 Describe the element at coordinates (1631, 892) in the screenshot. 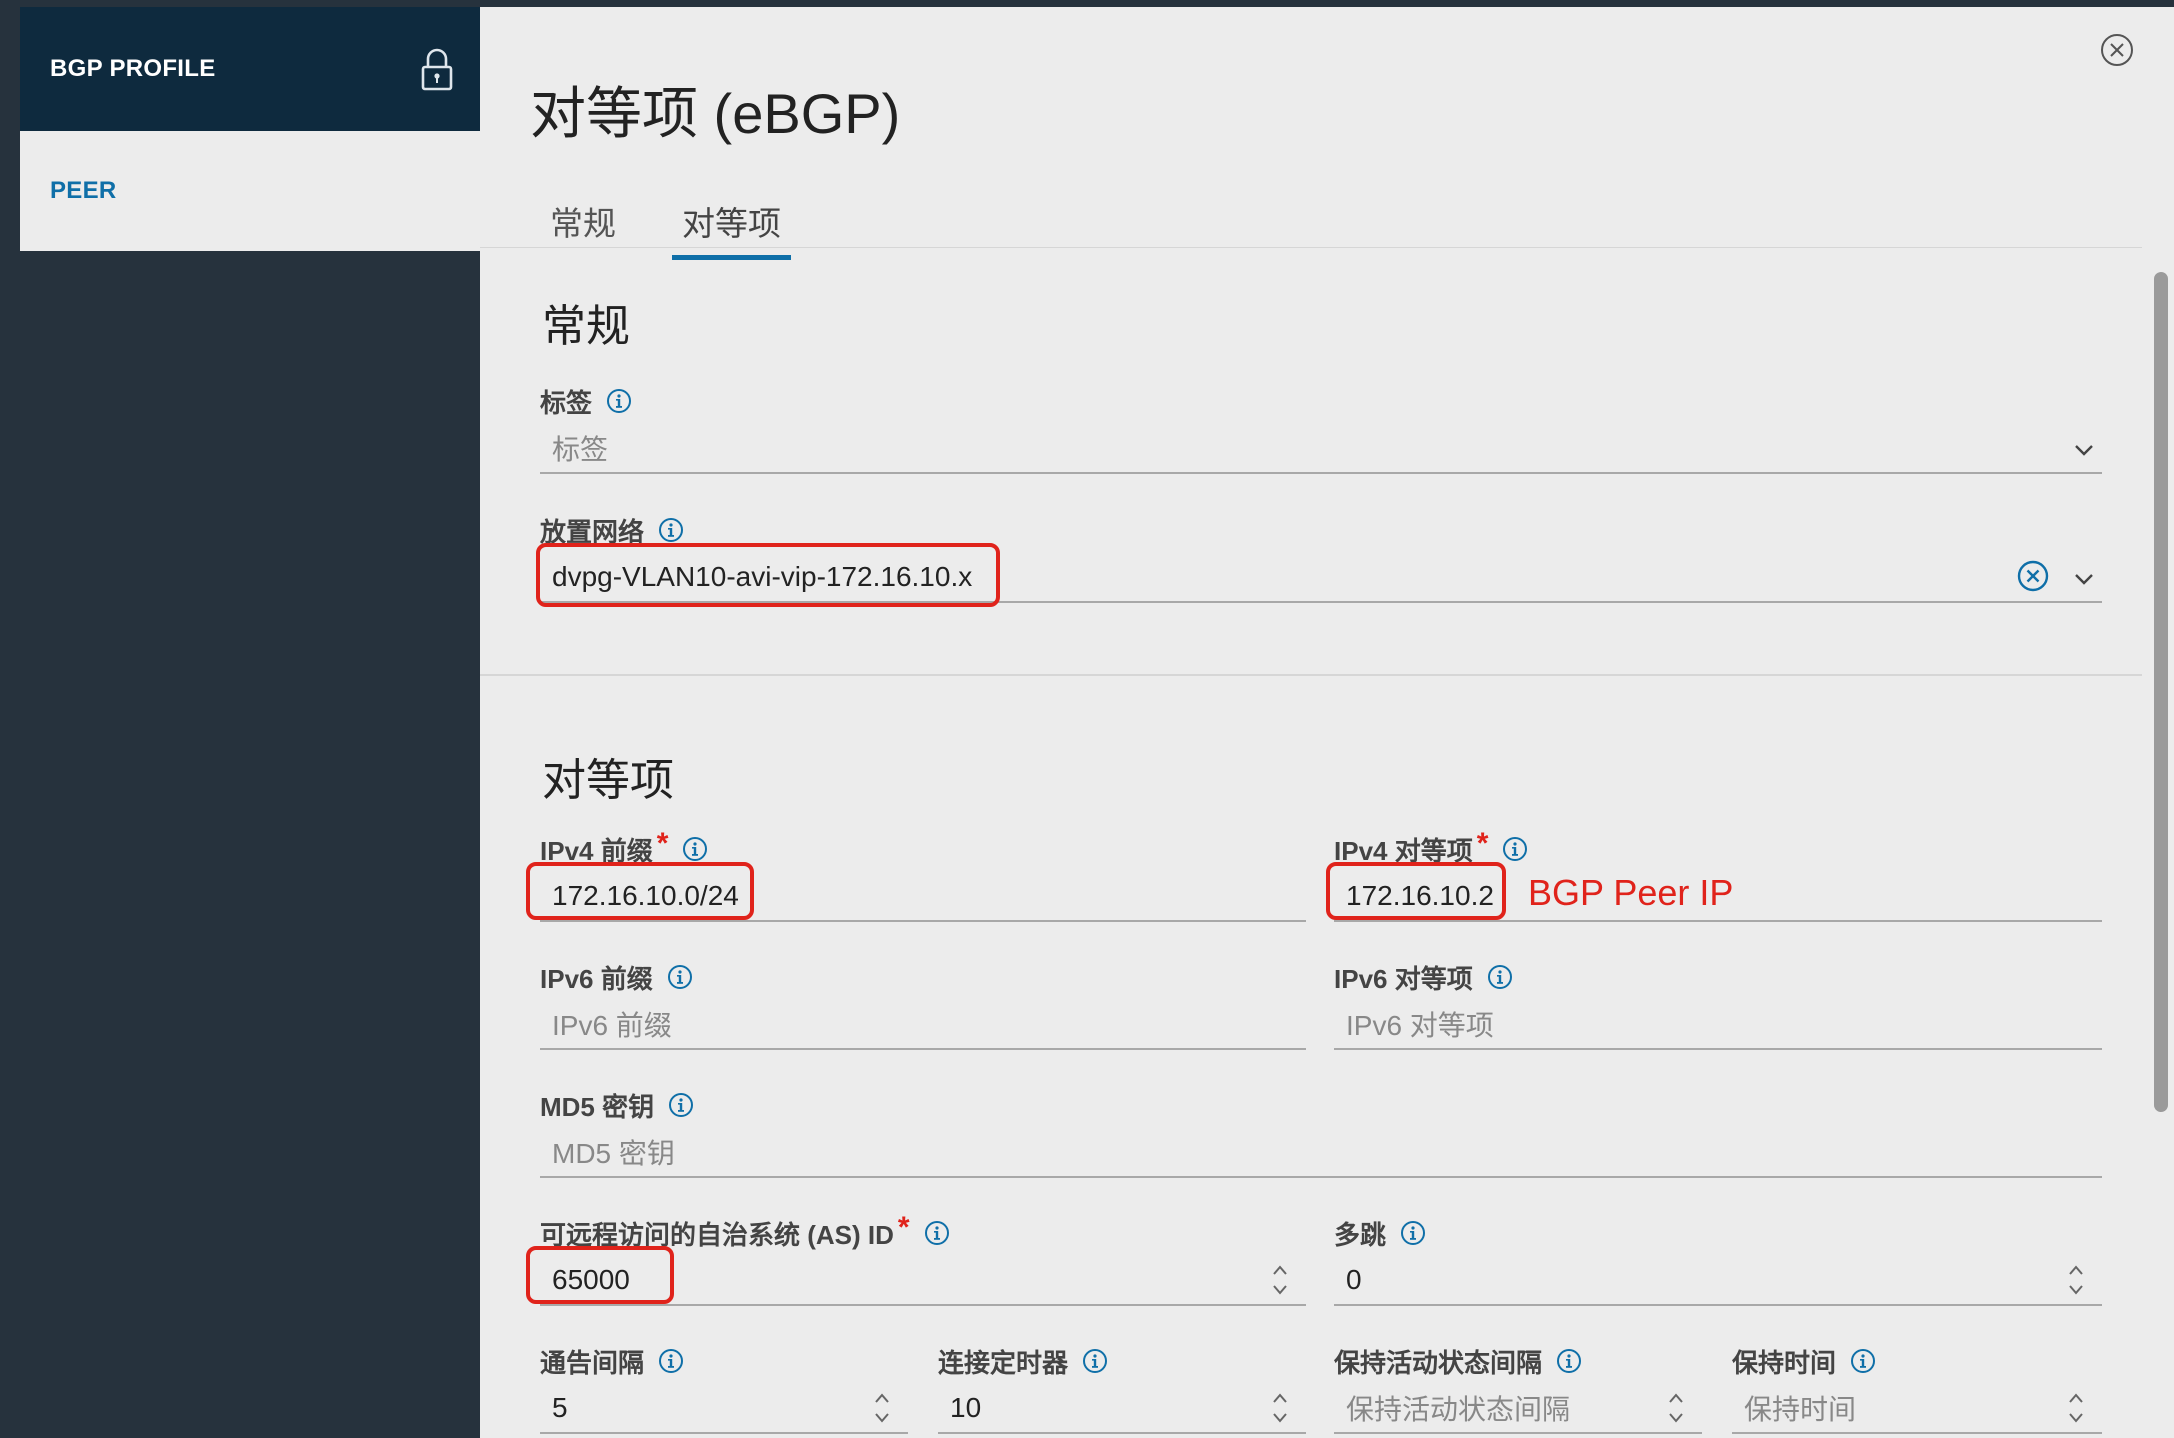

I see `bgp-peer-ip-annotation: BGP Peer IP` at that location.